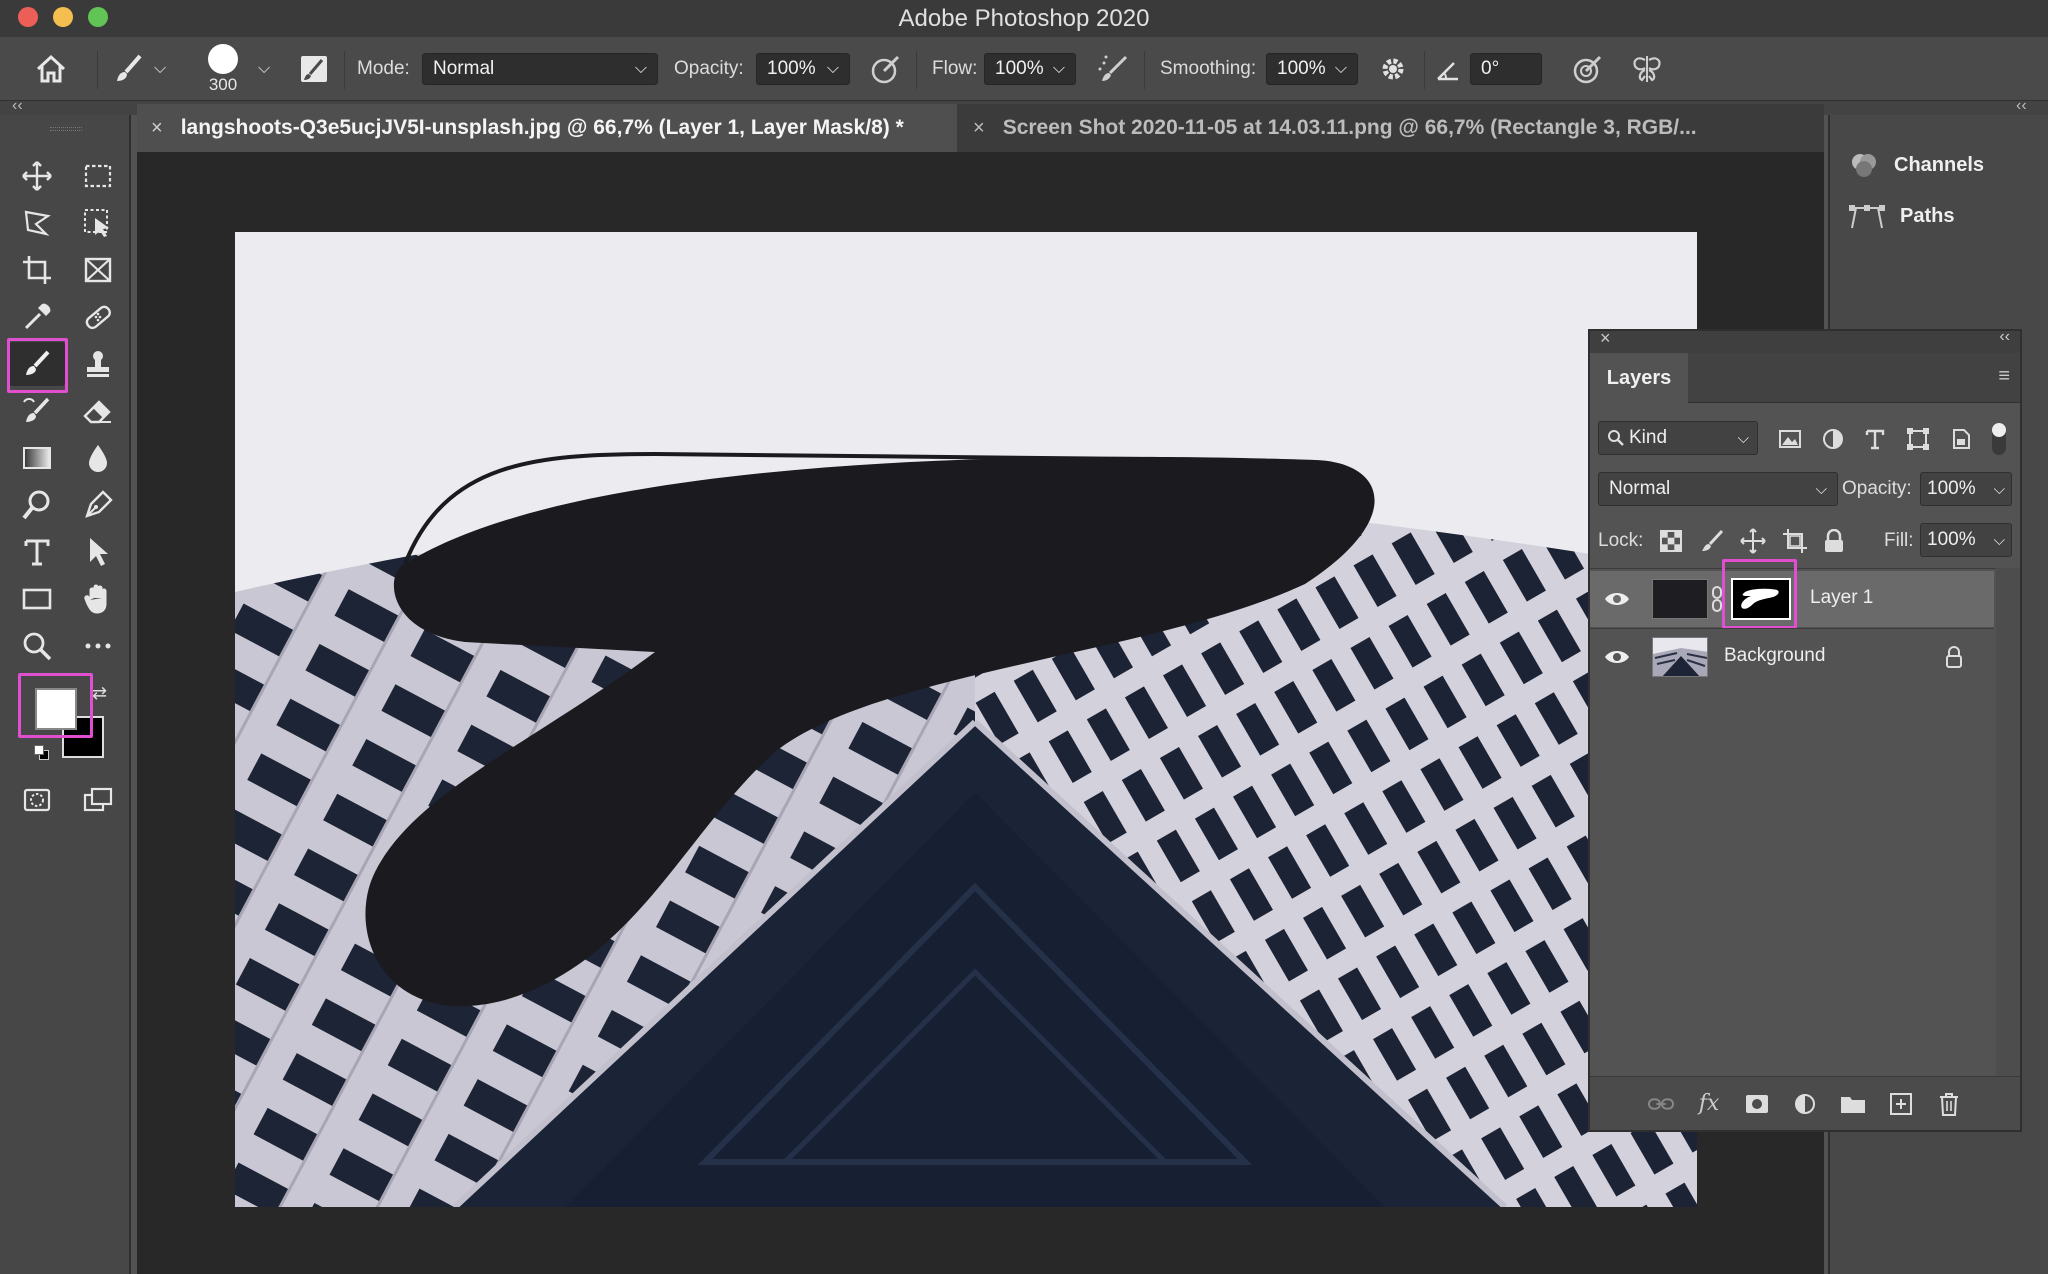  I want to click on blend-mode-select: Normal ⌵, so click(1718, 489).